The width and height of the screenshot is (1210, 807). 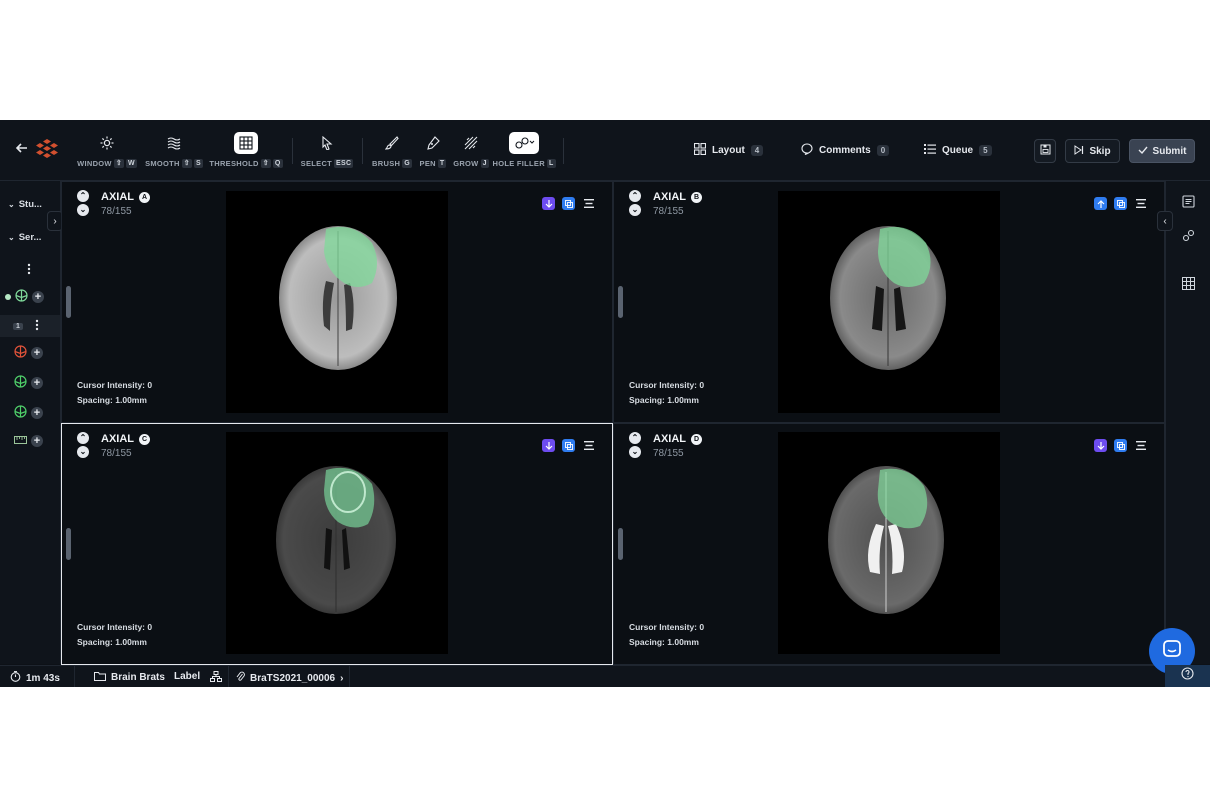 I want to click on label-link: Label, so click(x=187, y=676).